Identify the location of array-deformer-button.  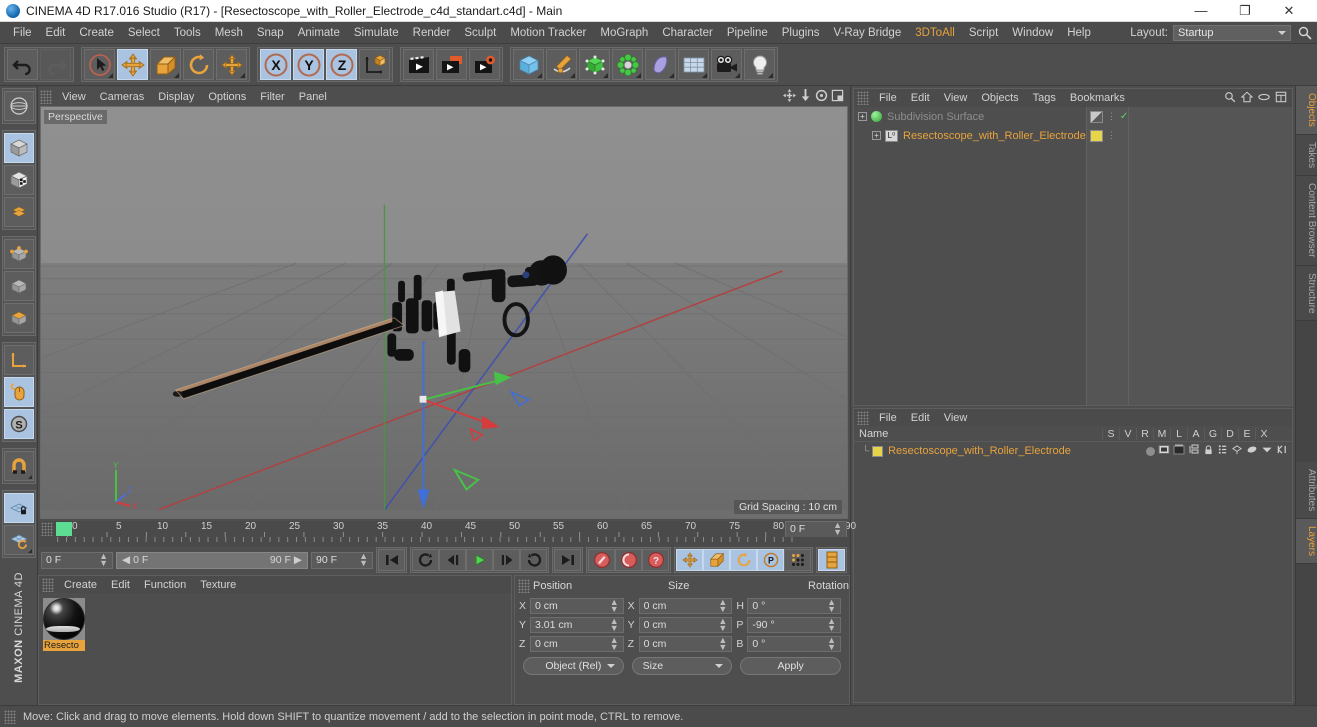
(627, 64).